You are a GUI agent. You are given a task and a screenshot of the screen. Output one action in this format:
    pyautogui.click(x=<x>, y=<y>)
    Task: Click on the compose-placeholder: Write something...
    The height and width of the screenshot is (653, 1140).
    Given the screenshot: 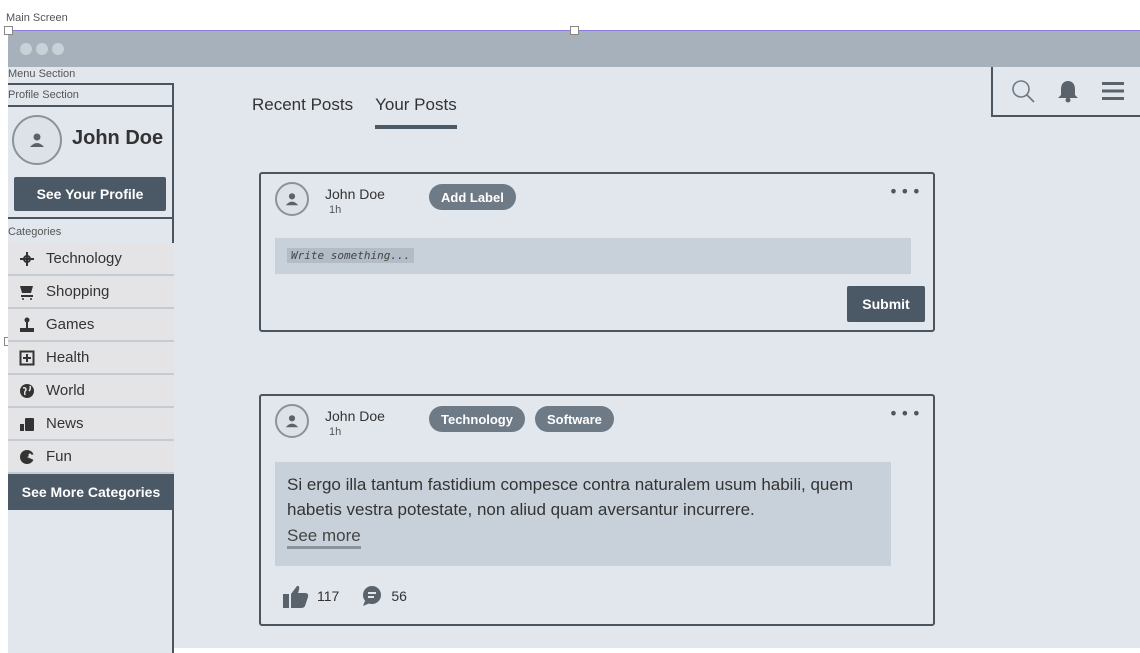 What is the action you would take?
    pyautogui.click(x=351, y=255)
    